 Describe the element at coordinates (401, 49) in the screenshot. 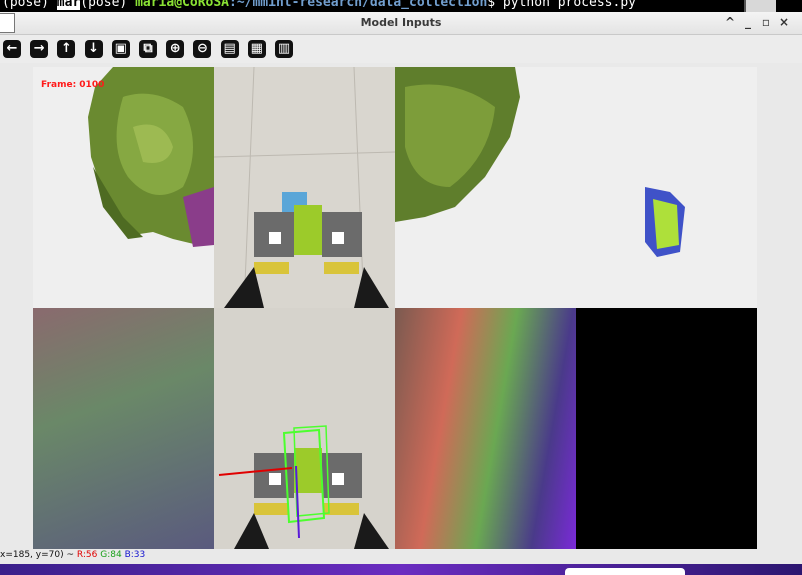

I see `toolbar: ← → ↑ ↓ ▣ ⧉ ⊕ ⊖ ▤ ▦ ▥` at that location.